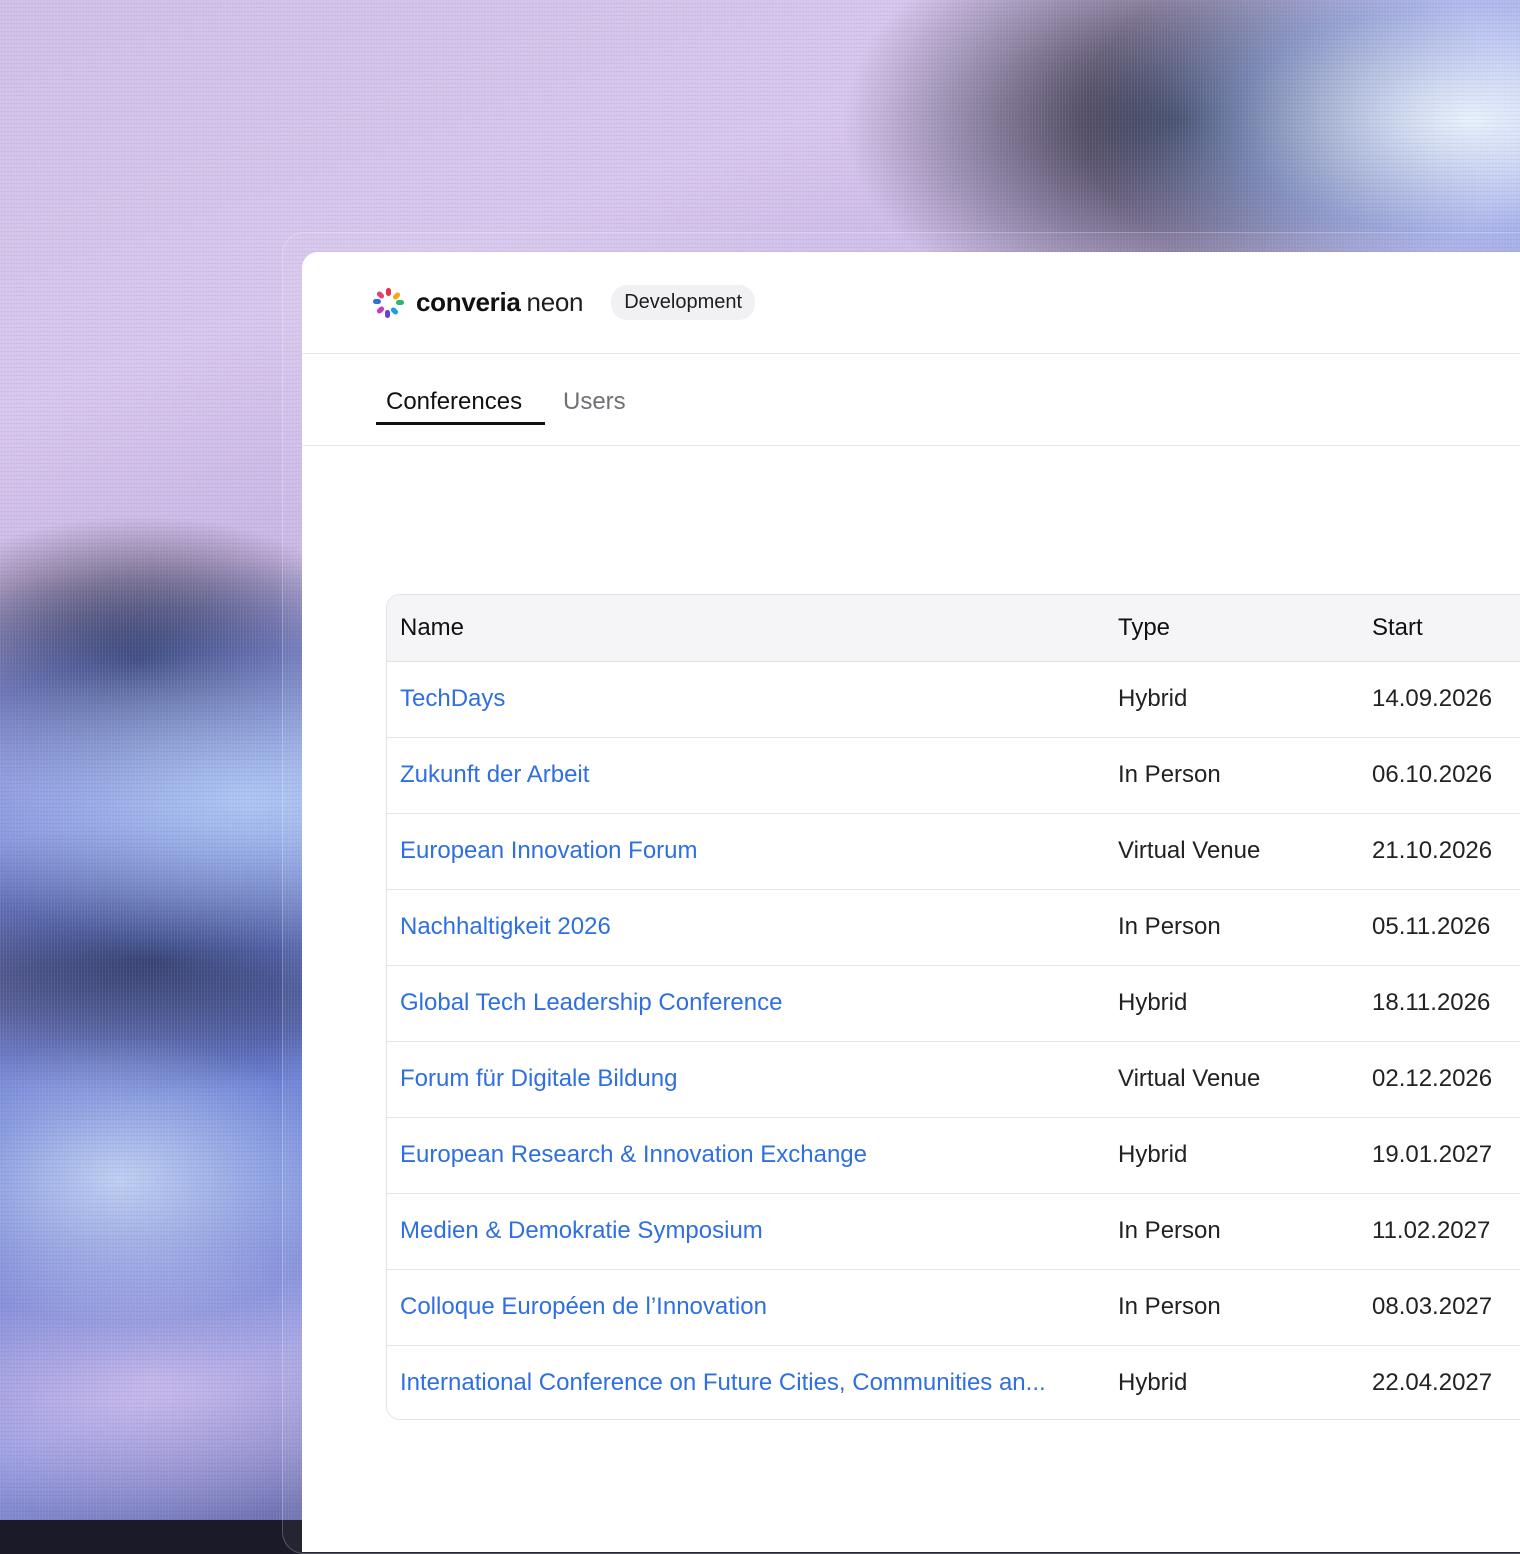 The image size is (1520, 1554). What do you see at coordinates (1446, 927) in the screenshot?
I see `conference-start-date: 05.11.2026` at bounding box center [1446, 927].